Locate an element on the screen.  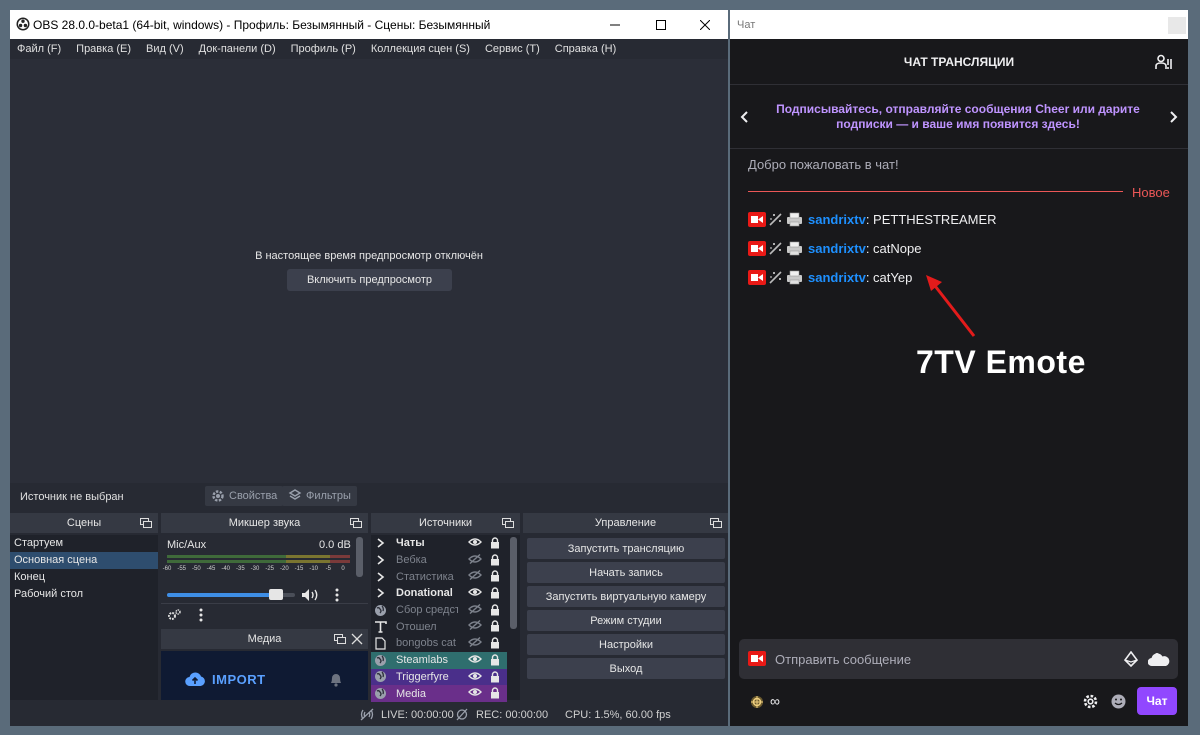
users-icon is located at coordinates (1163, 62).